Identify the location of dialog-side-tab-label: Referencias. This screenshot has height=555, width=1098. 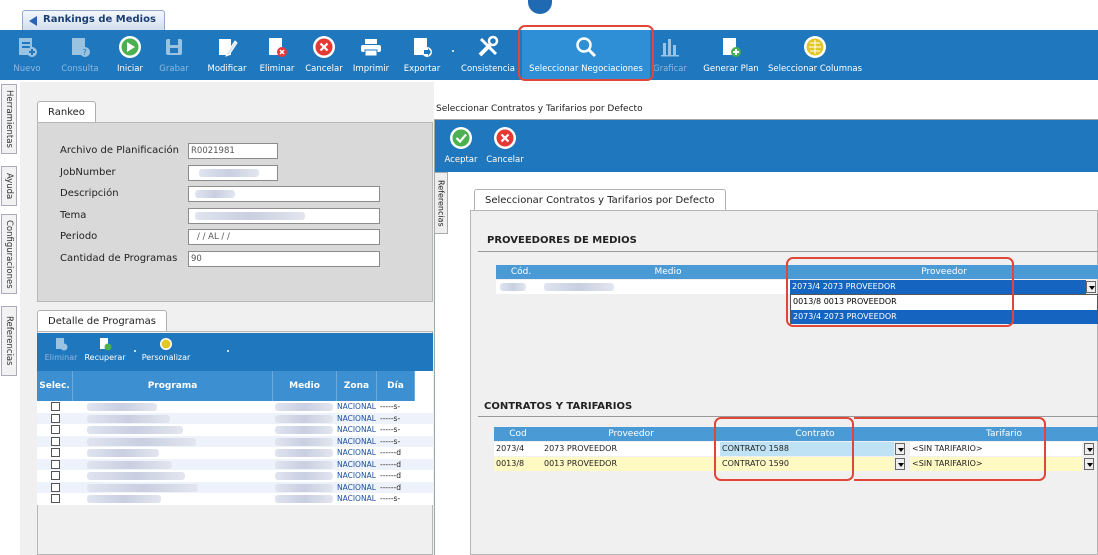
(441, 203).